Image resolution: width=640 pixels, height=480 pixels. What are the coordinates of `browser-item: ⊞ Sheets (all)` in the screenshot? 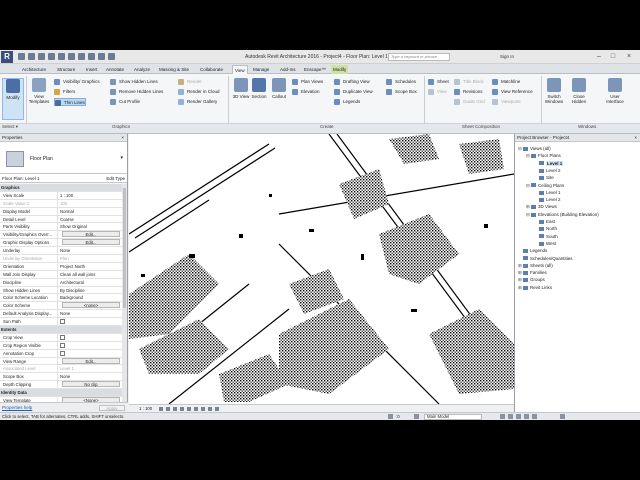 It's located at (535, 265).